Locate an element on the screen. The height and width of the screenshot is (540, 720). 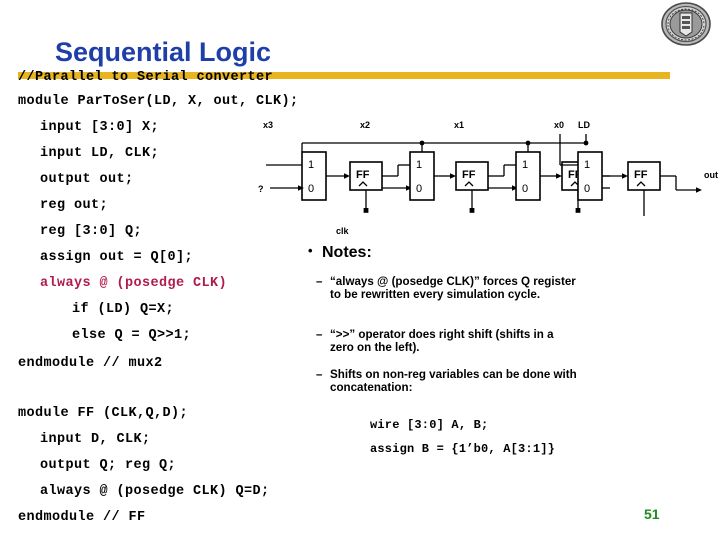
code-line-wire-decl: wire [3:0] A, B; is located at coordinates (429, 425).